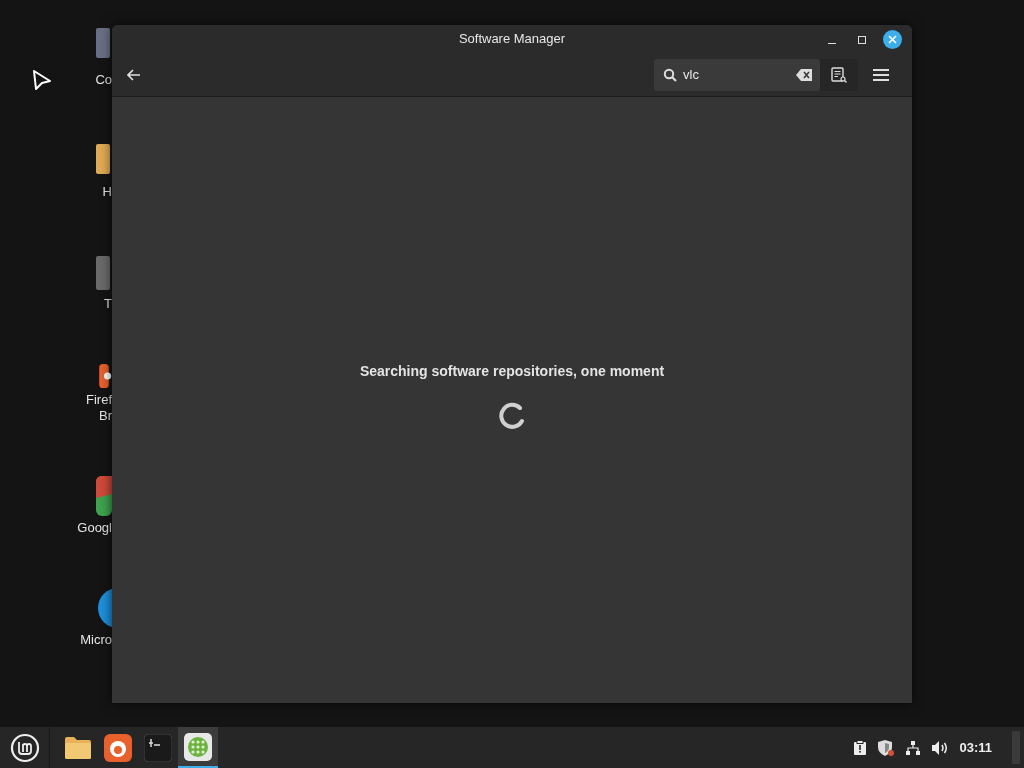 The image size is (1024, 768). I want to click on pointer-icon, so click(42, 80).